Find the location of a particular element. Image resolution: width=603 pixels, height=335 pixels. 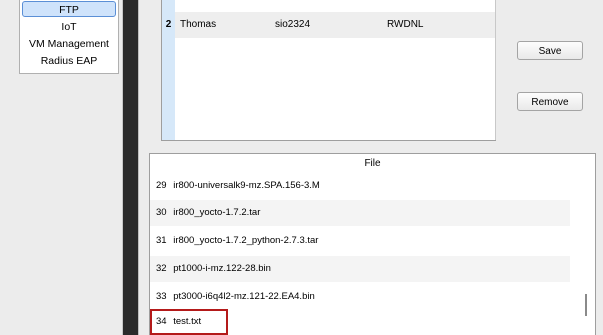

file-name: ir800_yocto-1.7.2_python-2.7.3.tar is located at coordinates (246, 240).